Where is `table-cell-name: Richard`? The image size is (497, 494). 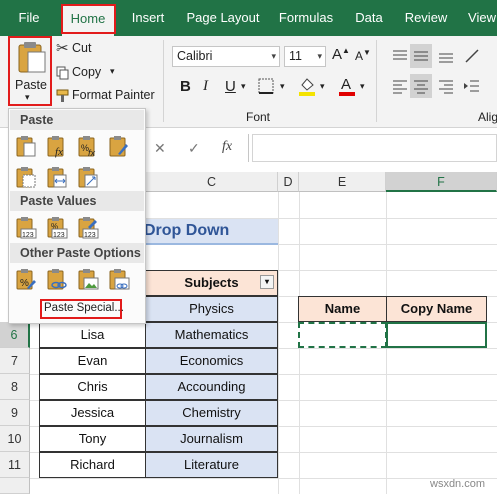 table-cell-name: Richard is located at coordinates (92, 465).